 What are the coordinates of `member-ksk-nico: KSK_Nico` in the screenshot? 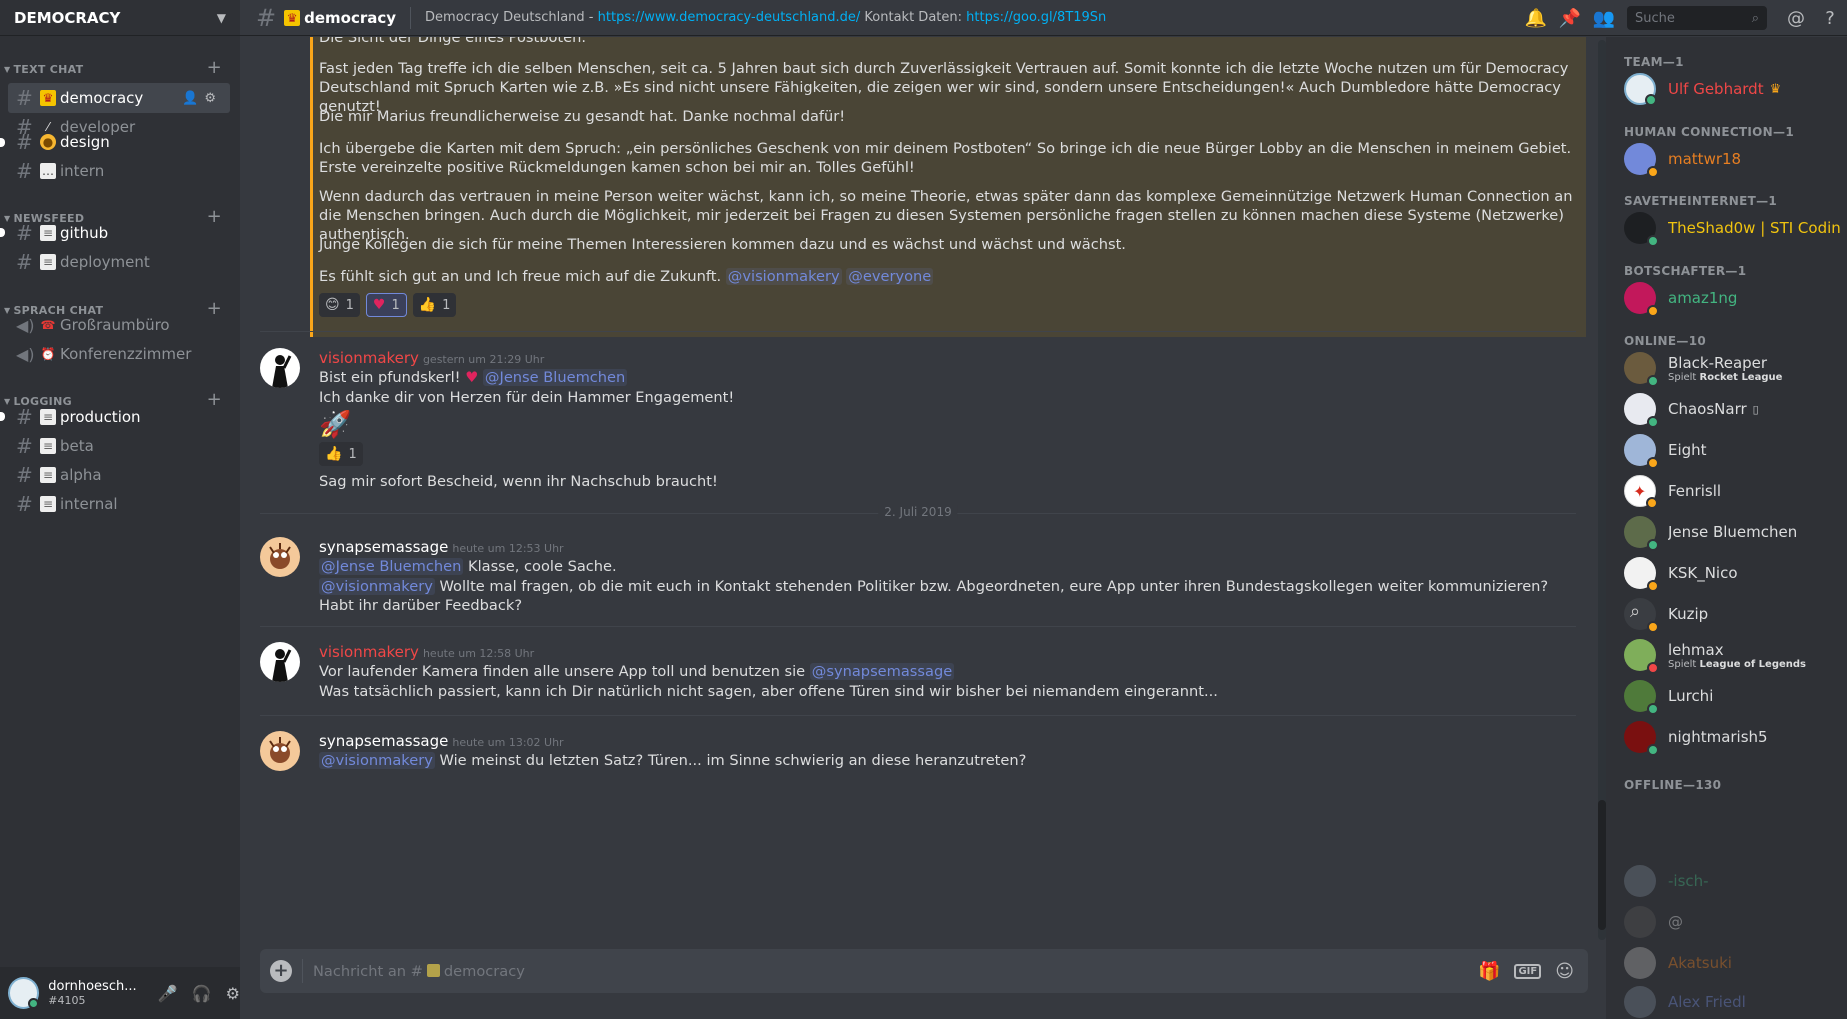 It's located at (1732, 573).